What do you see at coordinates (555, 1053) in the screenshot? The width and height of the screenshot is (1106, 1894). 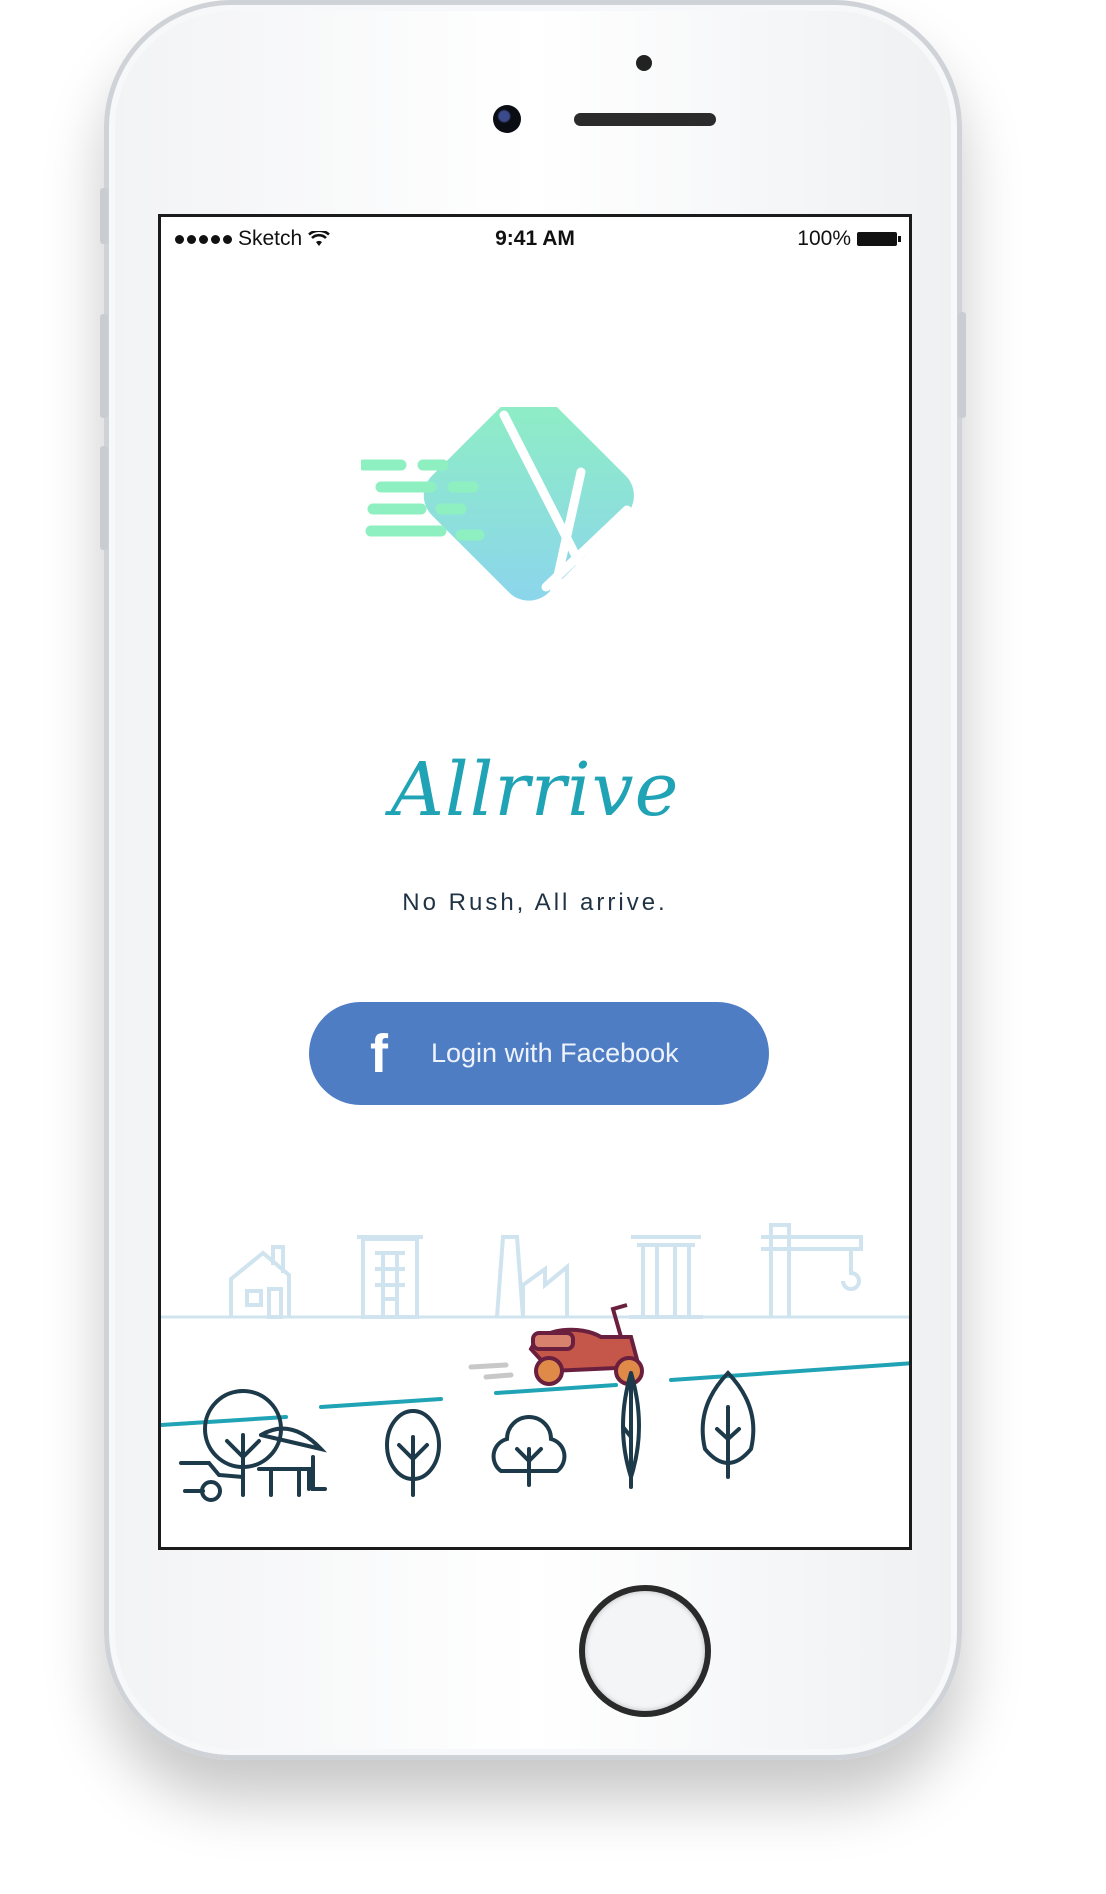 I see `login-facebook-label: Login with Facebook` at bounding box center [555, 1053].